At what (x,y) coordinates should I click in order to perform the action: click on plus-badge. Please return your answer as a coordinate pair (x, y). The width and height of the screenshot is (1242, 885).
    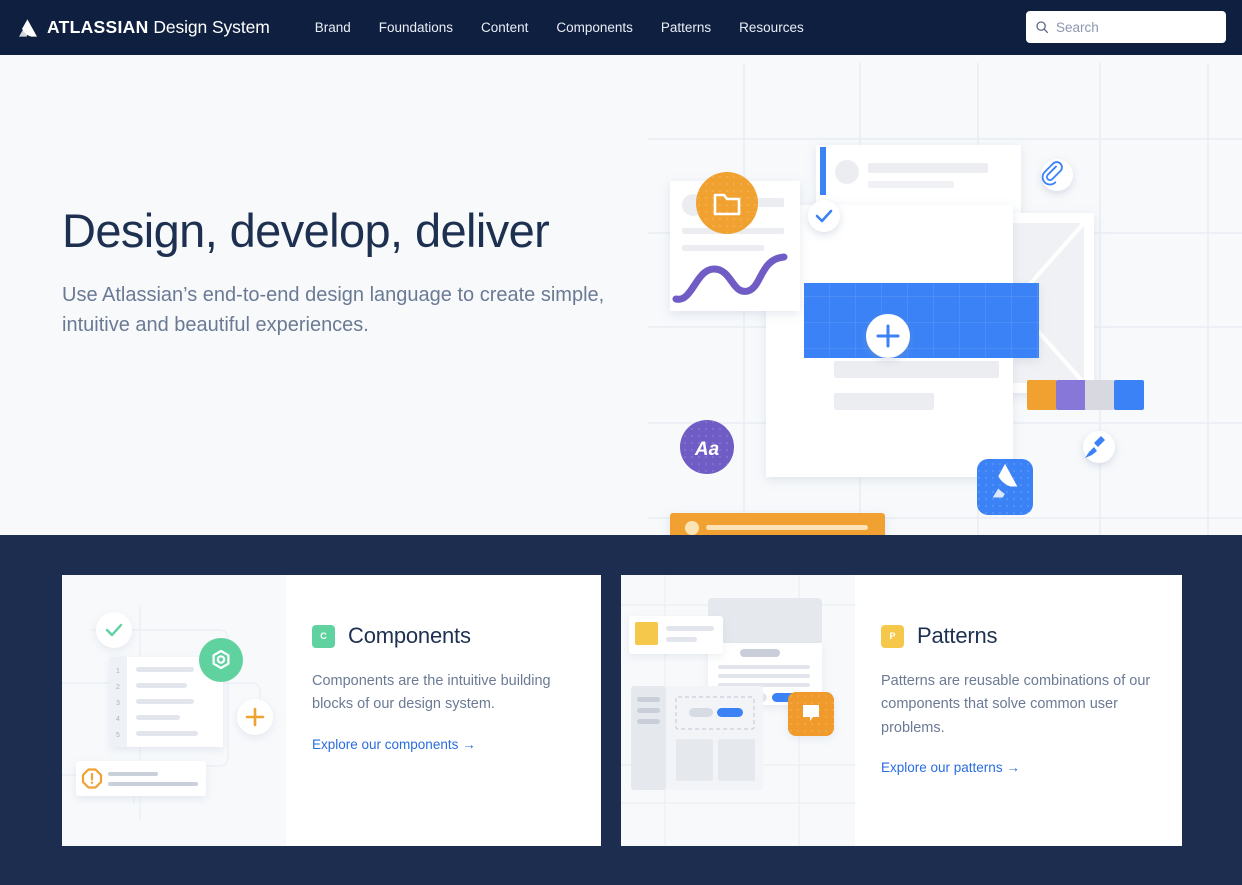
    Looking at the image, I should click on (255, 717).